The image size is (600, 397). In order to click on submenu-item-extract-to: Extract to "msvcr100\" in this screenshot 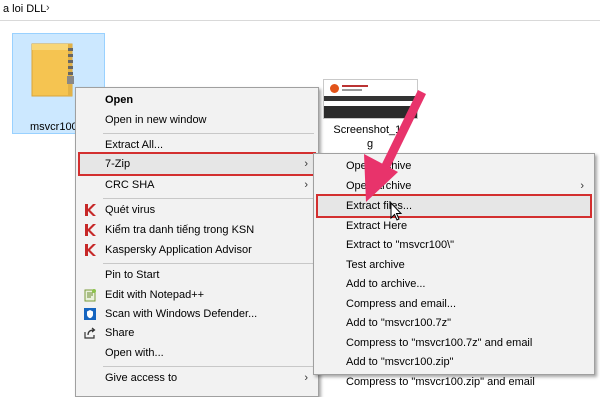, I will do `click(454, 245)`.